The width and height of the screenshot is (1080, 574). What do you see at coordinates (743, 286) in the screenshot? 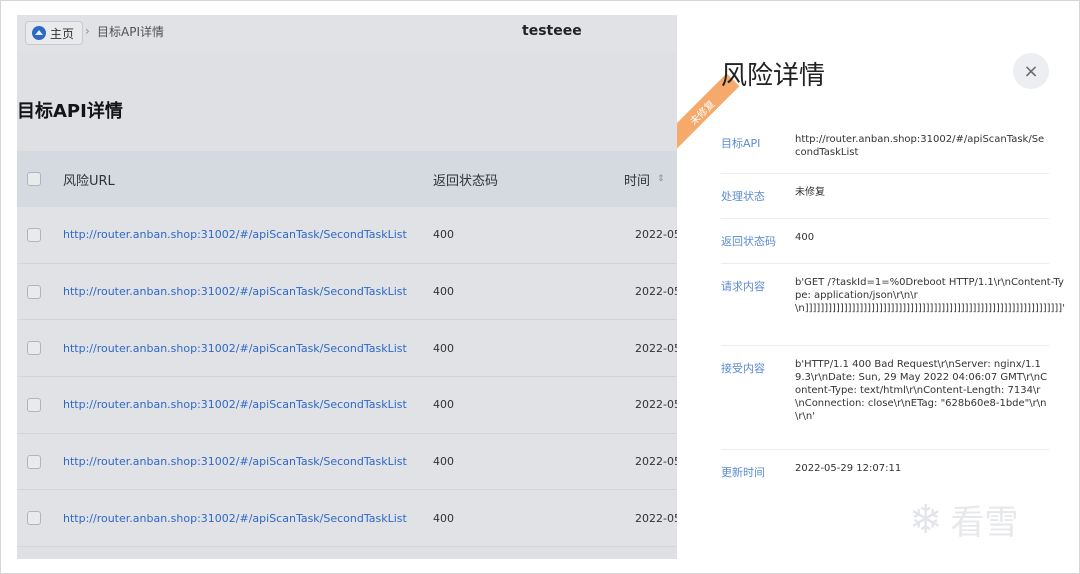
I see `field-label: 请求内容` at bounding box center [743, 286].